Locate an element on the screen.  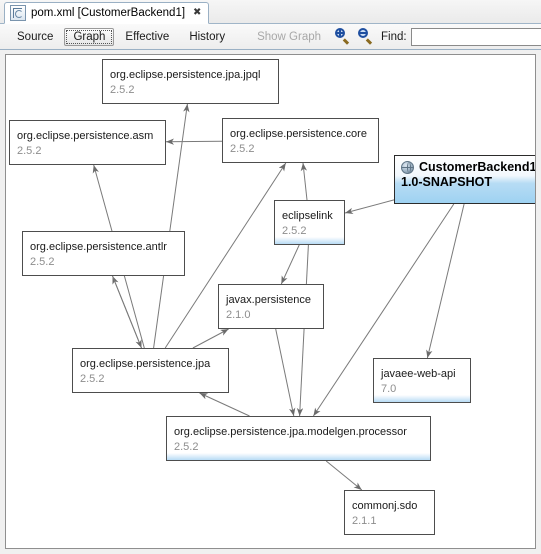
graph-node-javaxpers: javax.persistence 2.1.0 is located at coordinates (271, 306).